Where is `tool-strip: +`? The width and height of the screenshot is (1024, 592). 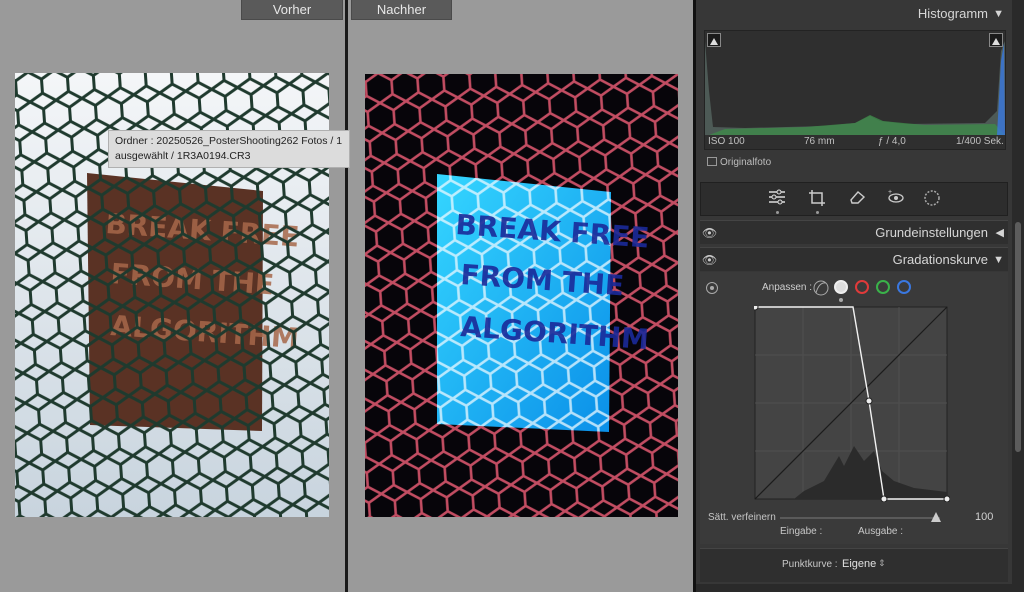 tool-strip: + is located at coordinates (854, 199).